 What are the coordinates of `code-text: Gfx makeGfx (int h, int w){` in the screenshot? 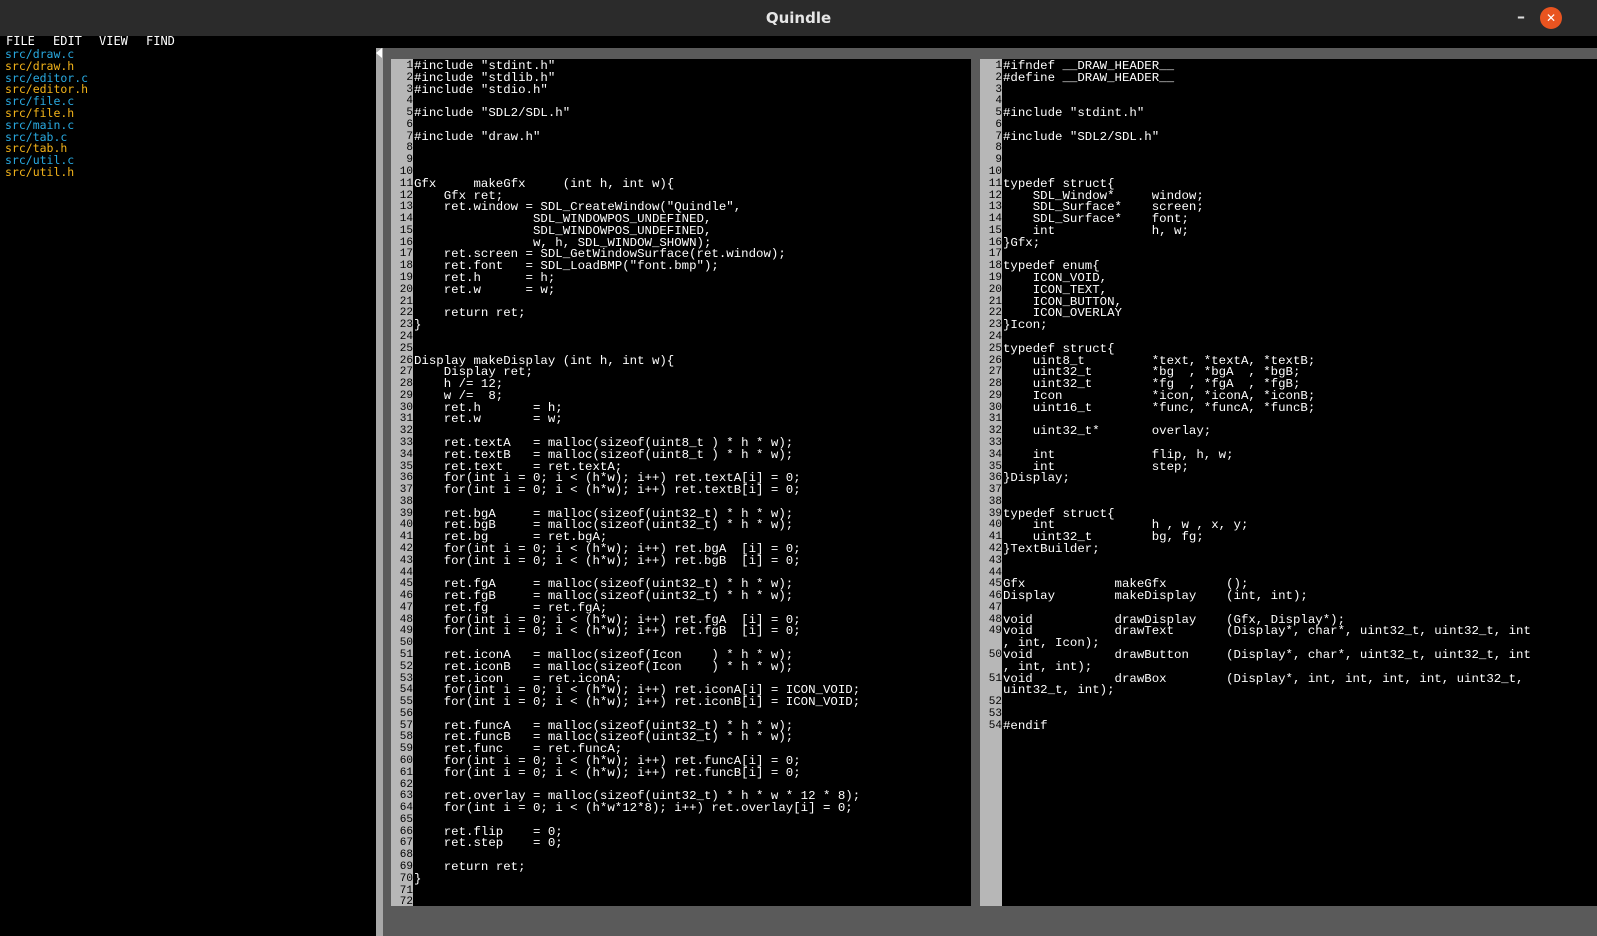 It's located at (544, 184).